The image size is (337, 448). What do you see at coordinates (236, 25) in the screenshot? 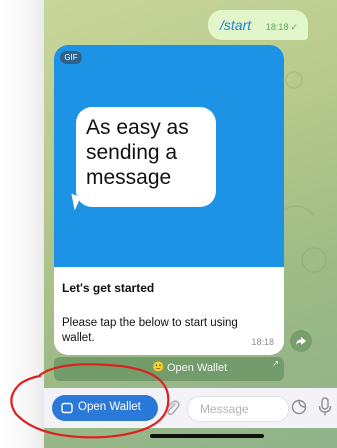
I see `outgoing-message-text: /start` at bounding box center [236, 25].